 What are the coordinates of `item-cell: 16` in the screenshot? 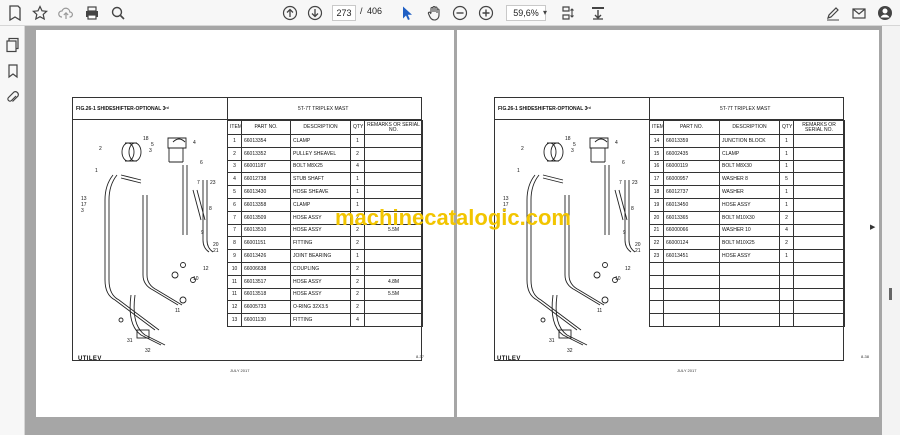 It's located at (656, 166).